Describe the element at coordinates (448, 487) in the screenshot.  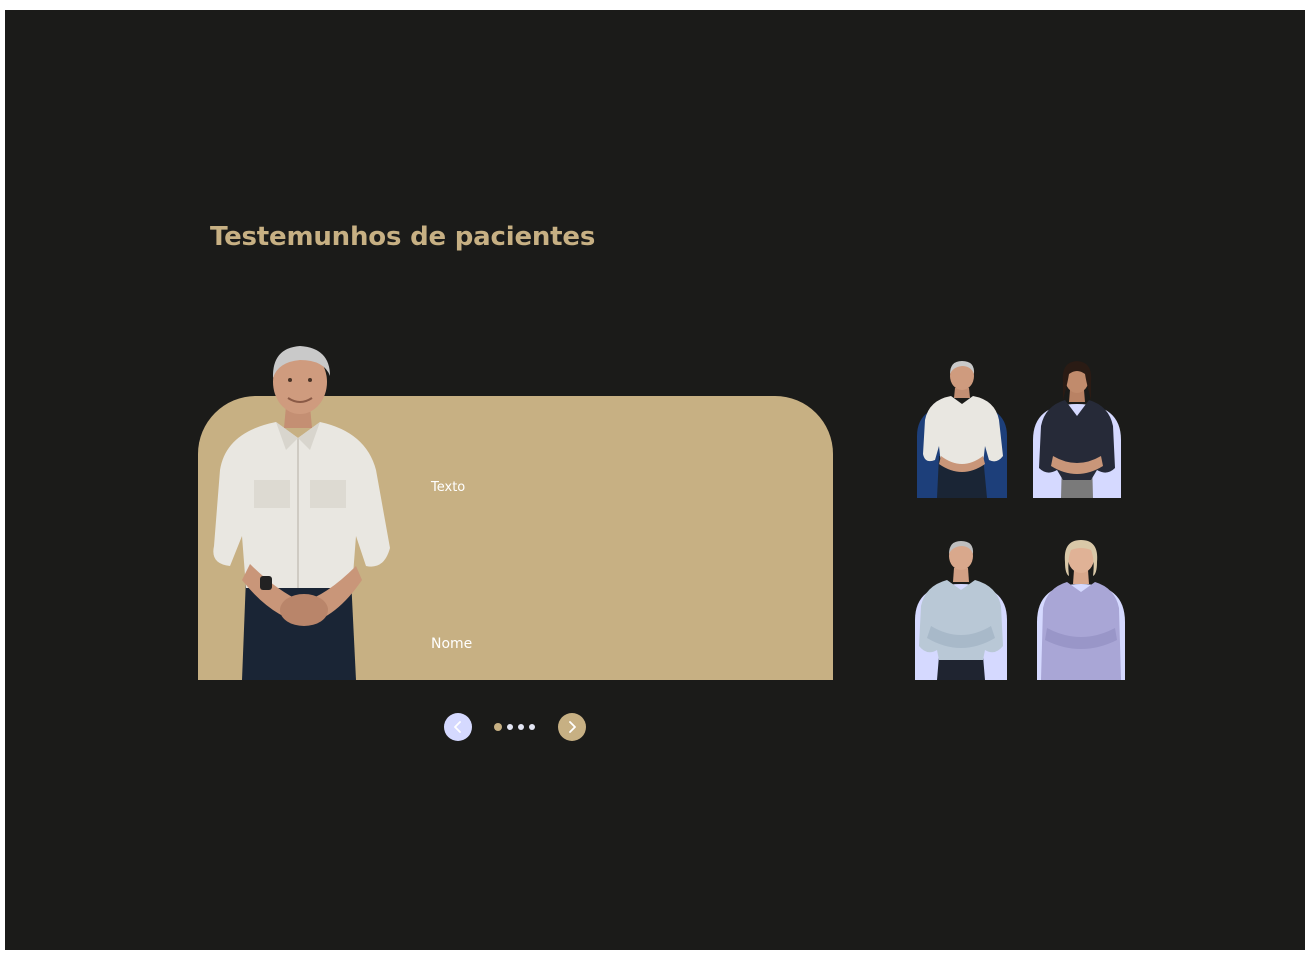
I see `testimonial-text: Texto` at that location.